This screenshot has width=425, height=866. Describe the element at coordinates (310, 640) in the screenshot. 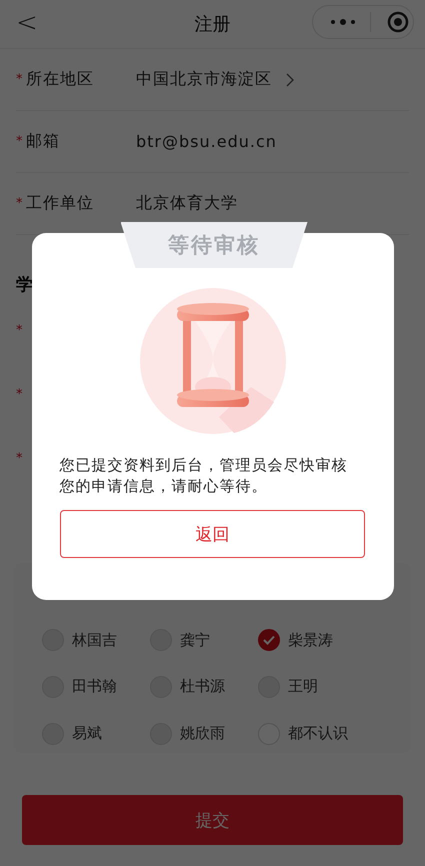

I see `option-label: 柴景涛` at that location.